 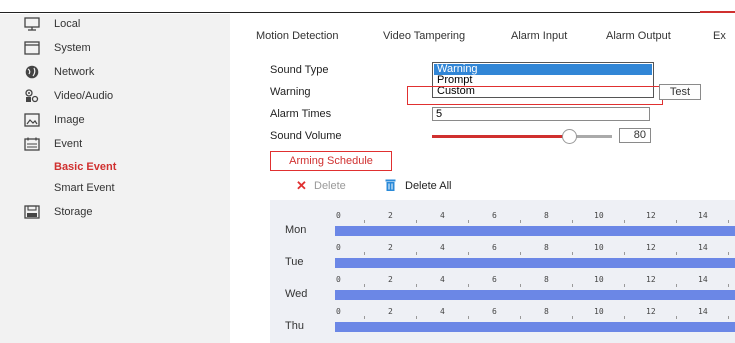 I want to click on sidebar-item-label: Local, so click(x=67, y=24).